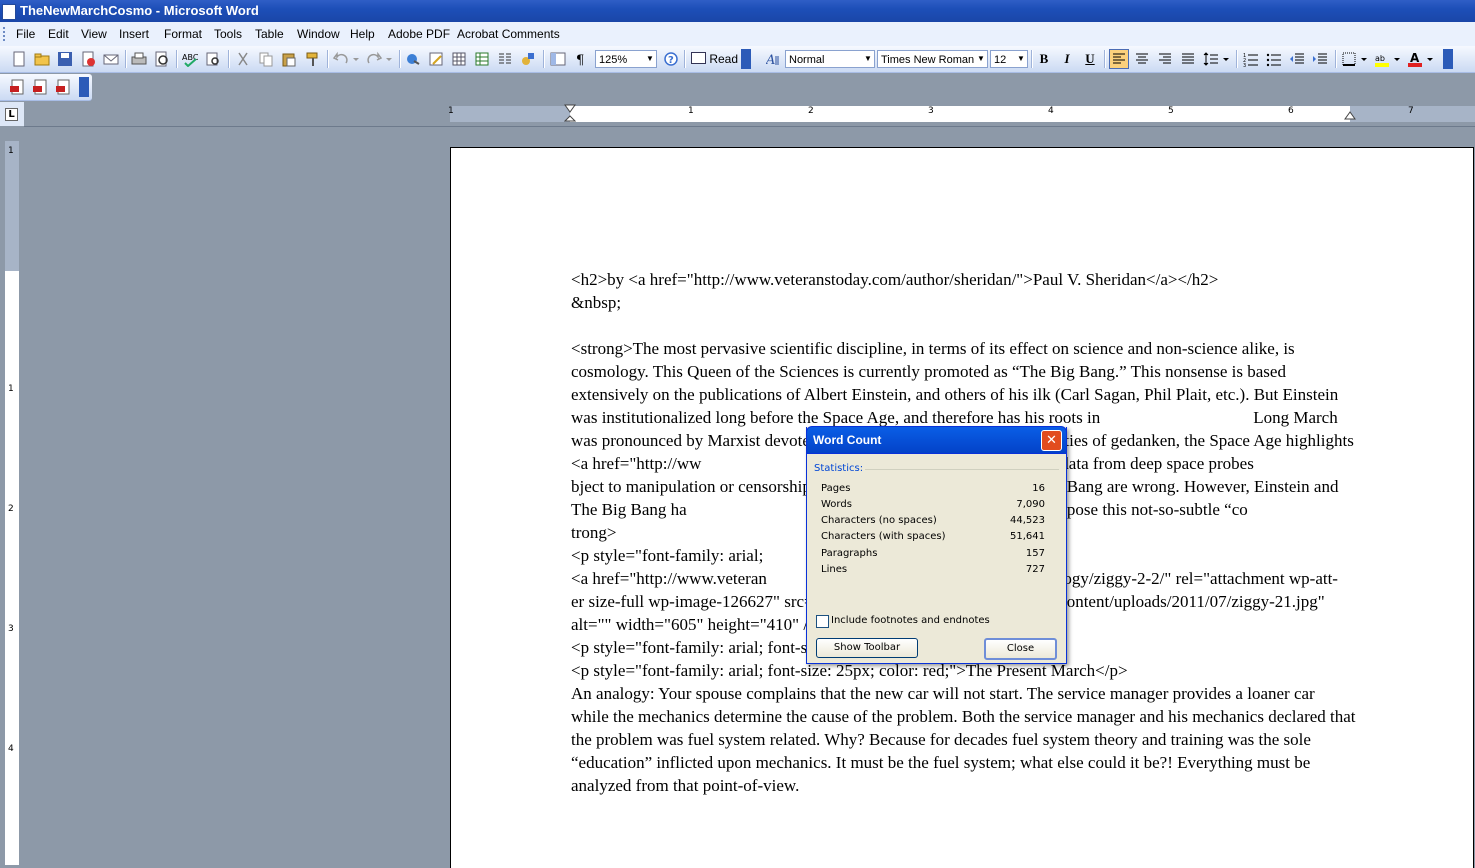 The width and height of the screenshot is (1475, 868). I want to click on read-mode-label: Read, so click(724, 59).